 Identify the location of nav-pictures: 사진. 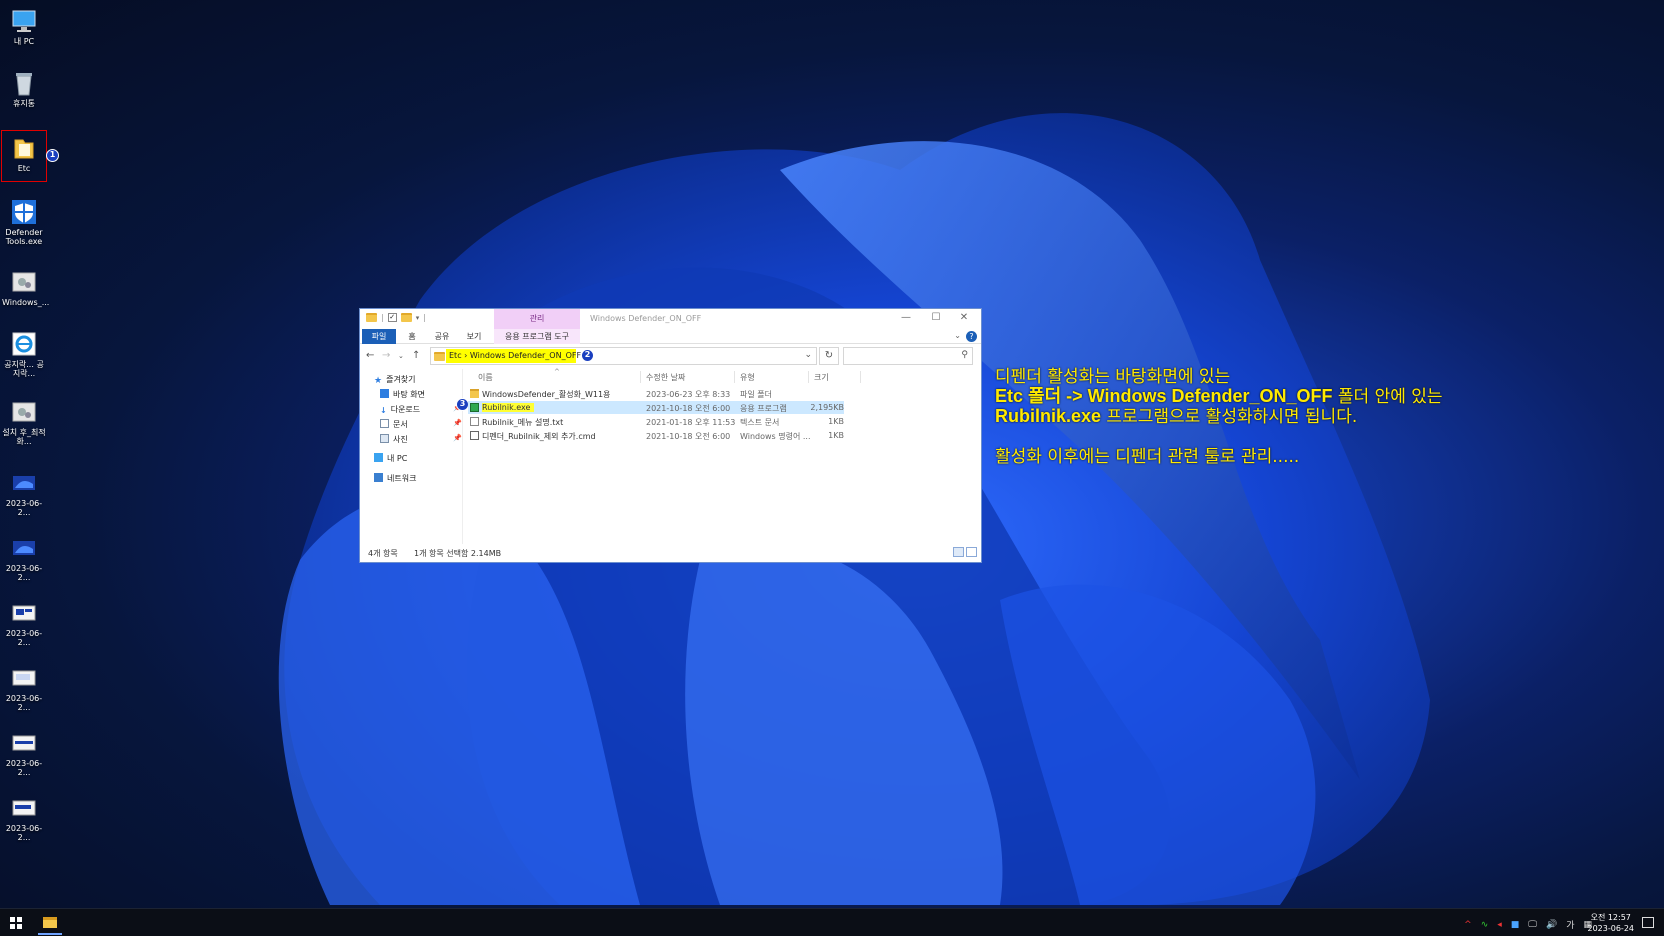
(394, 439).